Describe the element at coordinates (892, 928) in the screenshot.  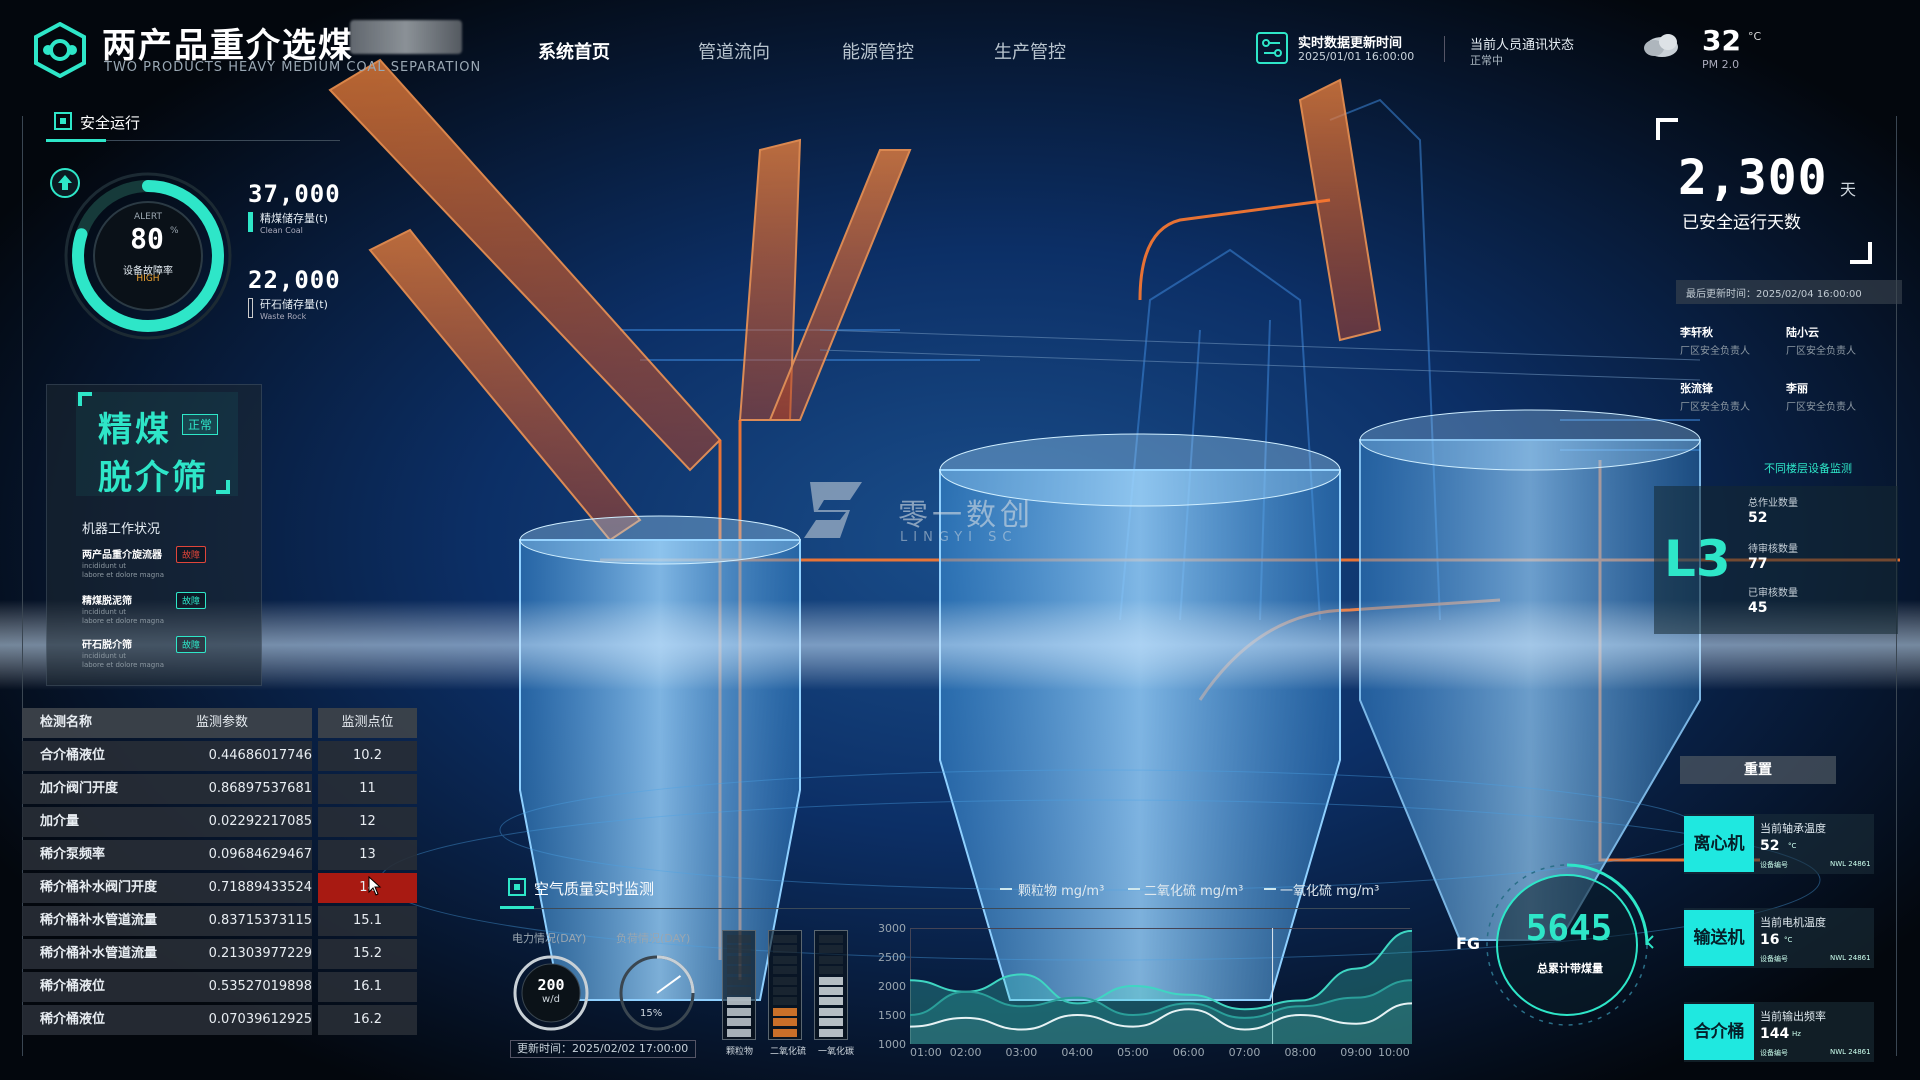
I see `y-tick-label: 3000` at that location.